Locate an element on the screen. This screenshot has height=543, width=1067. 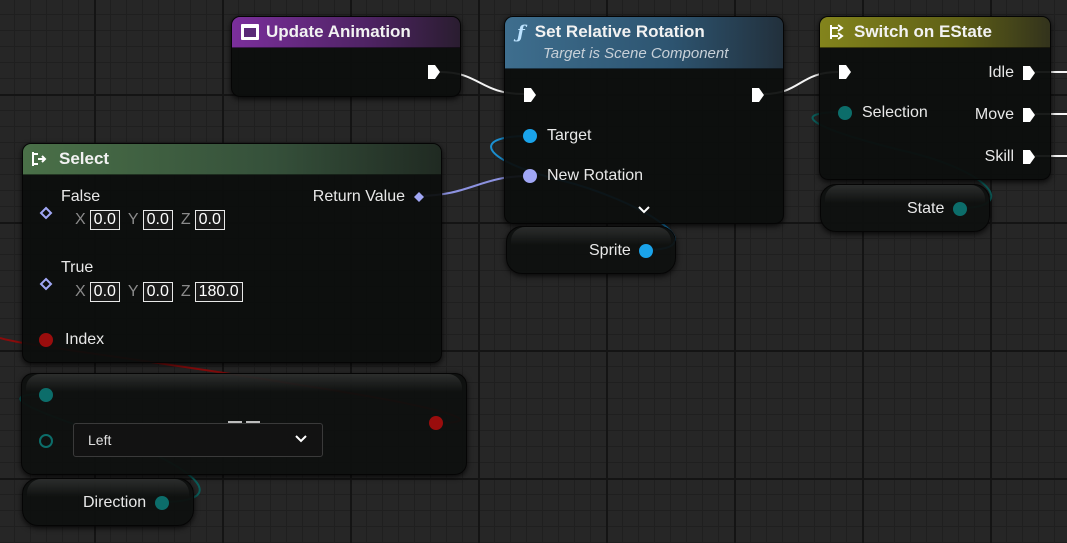
true-vector-fields: X 0.0 Y 0.0 Z 180.0 is located at coordinates (155, 292).